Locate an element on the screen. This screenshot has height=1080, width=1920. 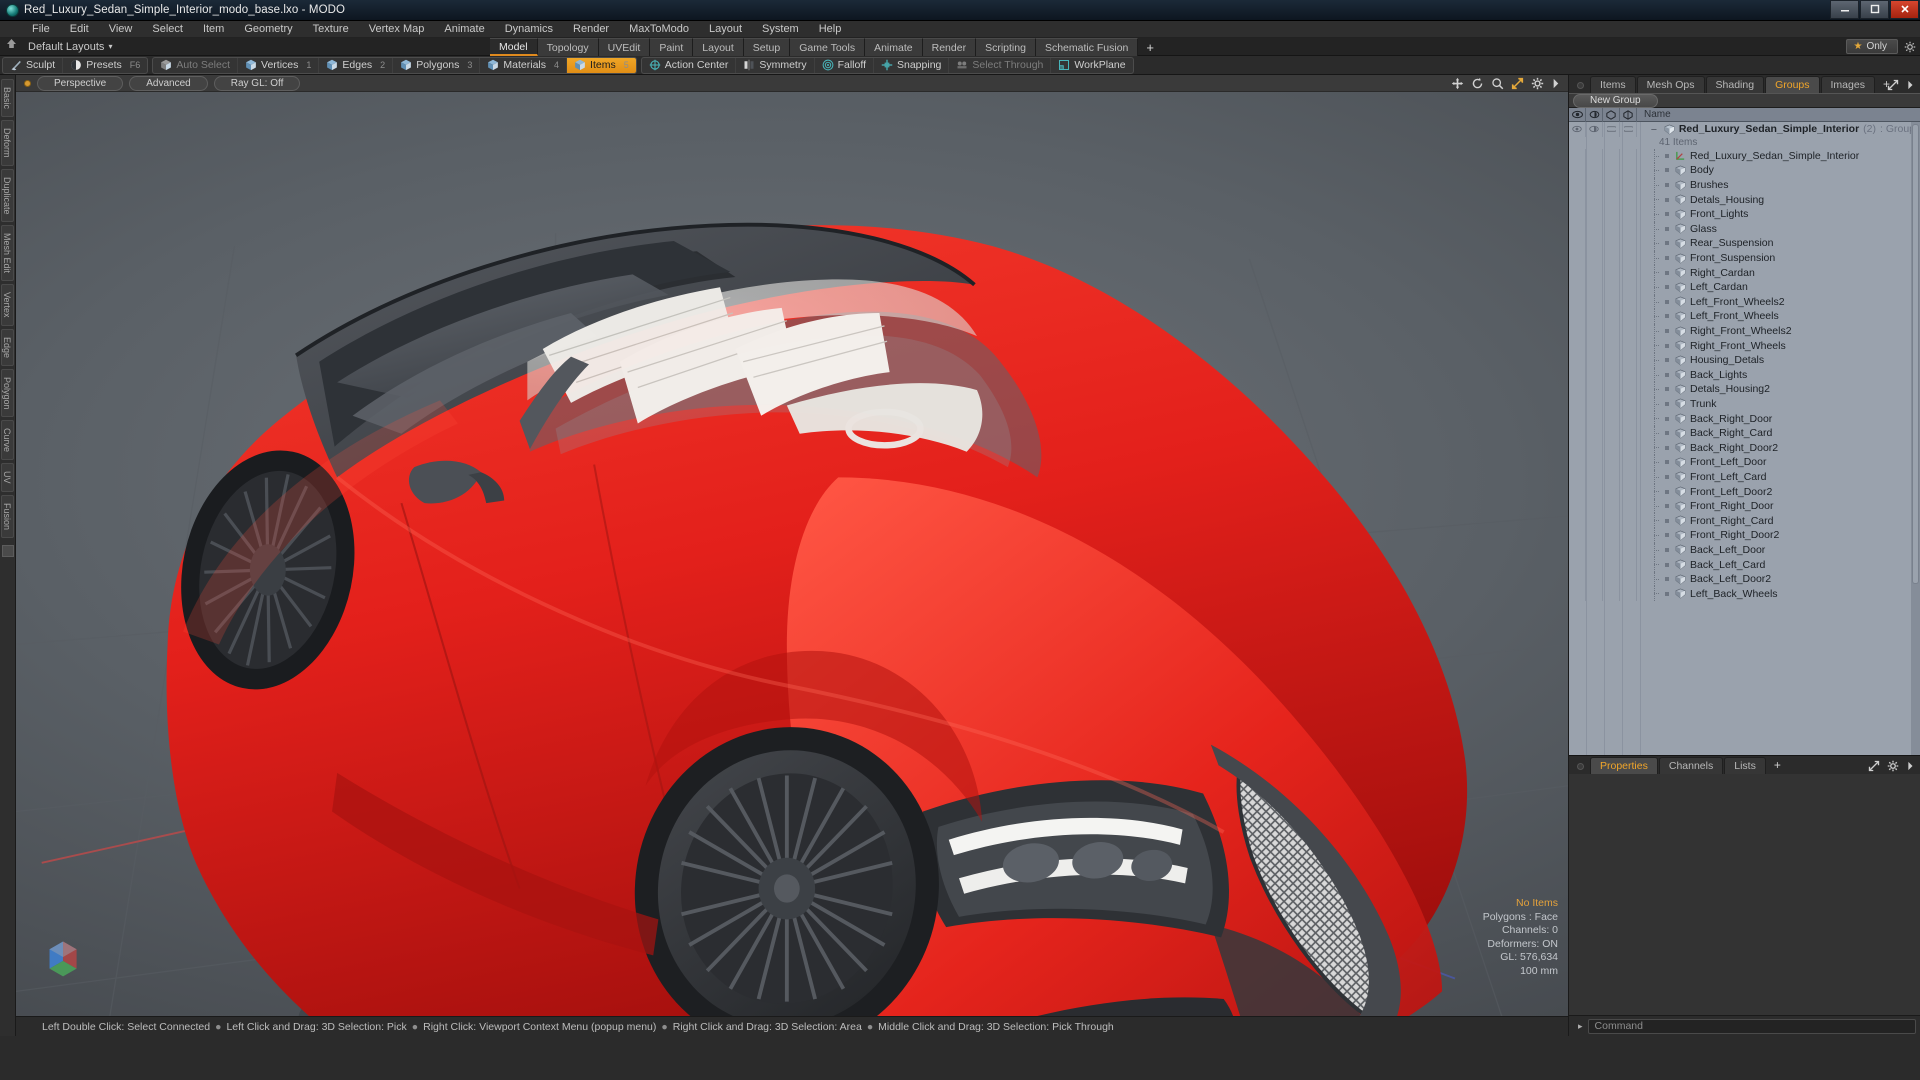
toolbar-materials-button: Materials 4 is located at coordinates (524, 65).